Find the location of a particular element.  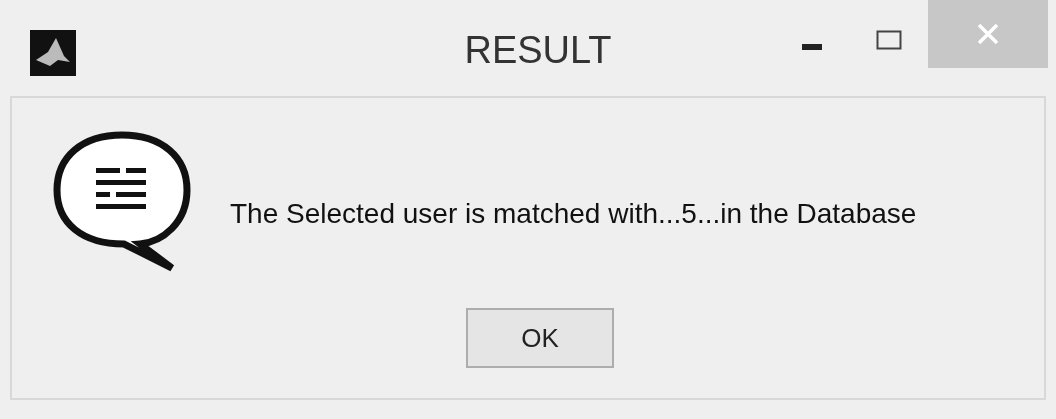

close-icon is located at coordinates (988, 34).